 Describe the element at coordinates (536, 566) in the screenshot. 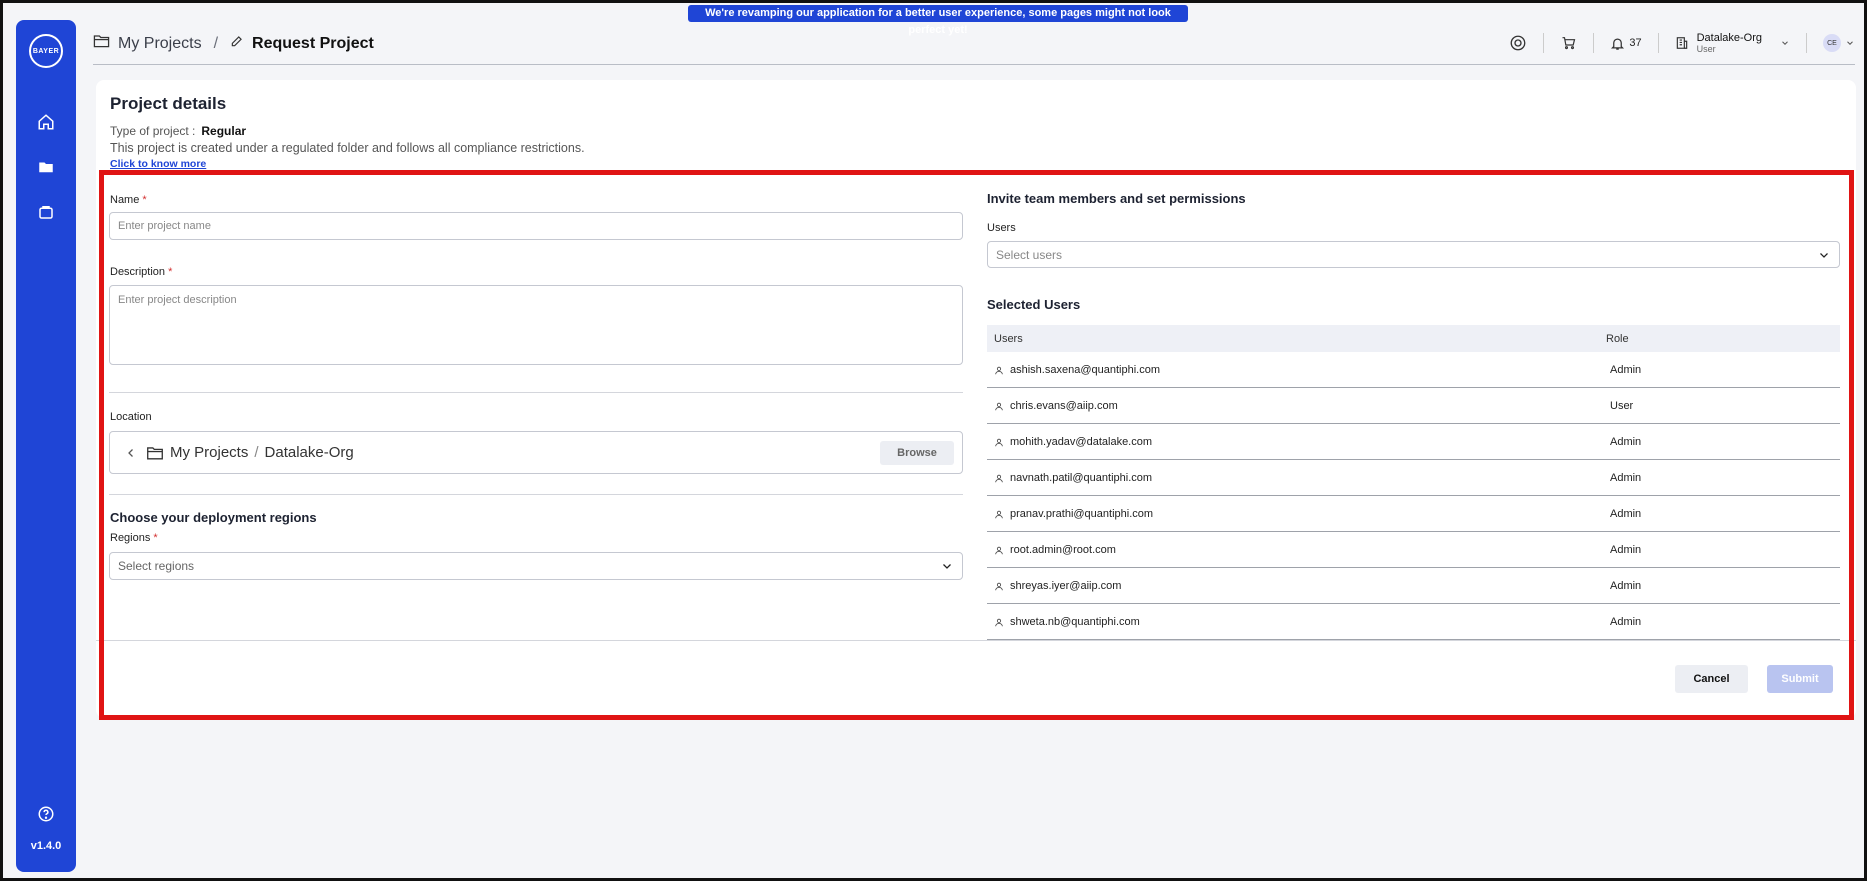

I see `regions-select: Select regions` at that location.